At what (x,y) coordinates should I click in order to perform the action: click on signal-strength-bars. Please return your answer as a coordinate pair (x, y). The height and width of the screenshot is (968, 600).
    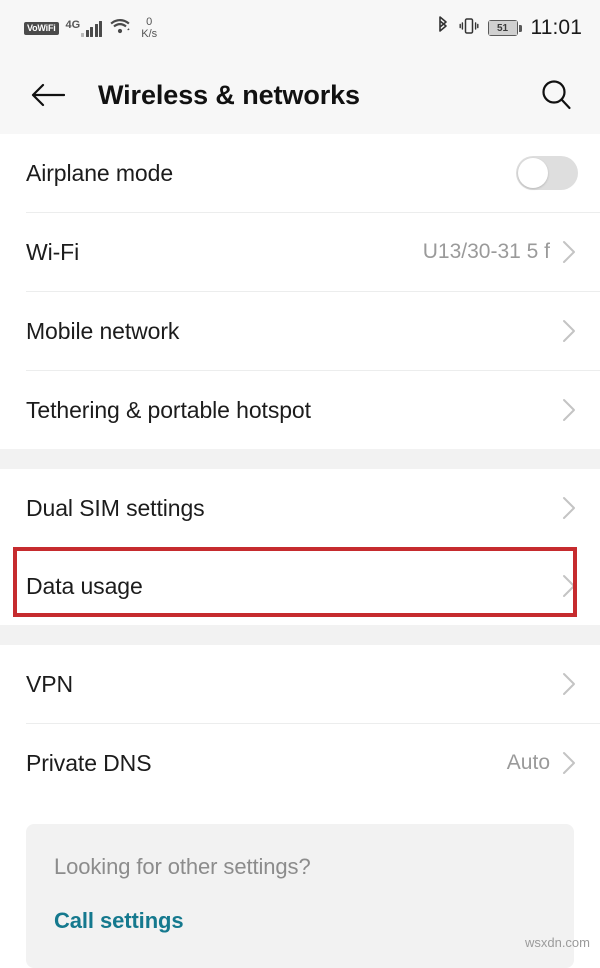
    Looking at the image, I should click on (92, 28).